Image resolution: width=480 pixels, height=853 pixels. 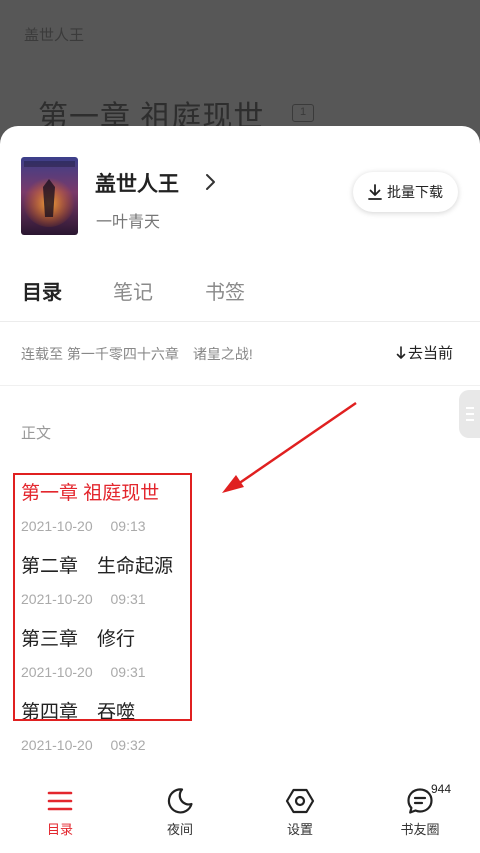 I want to click on settings-hexagon-icon, so click(x=300, y=801).